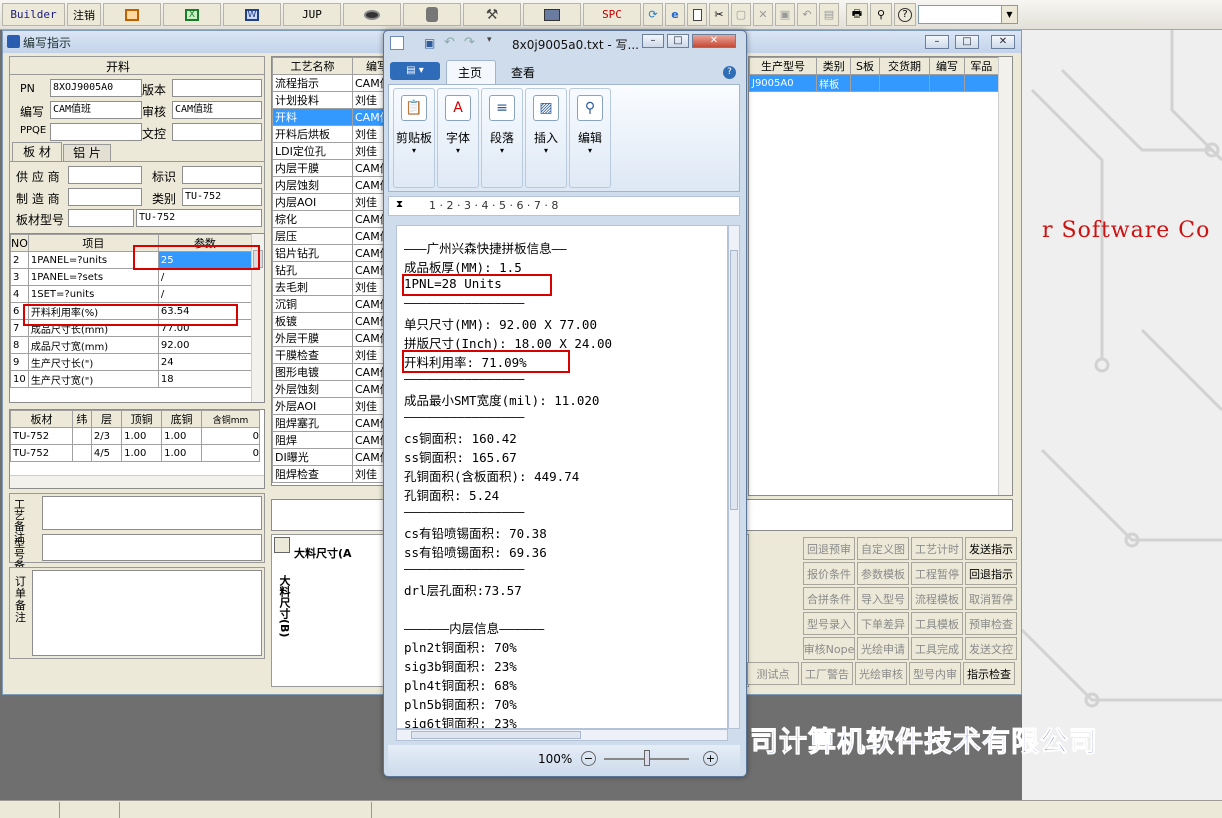 Image resolution: width=1222 pixels, height=818 pixels. Describe the element at coordinates (327, 253) in the screenshot. I see `table-row: 铝片钻孔CAM值` at that location.